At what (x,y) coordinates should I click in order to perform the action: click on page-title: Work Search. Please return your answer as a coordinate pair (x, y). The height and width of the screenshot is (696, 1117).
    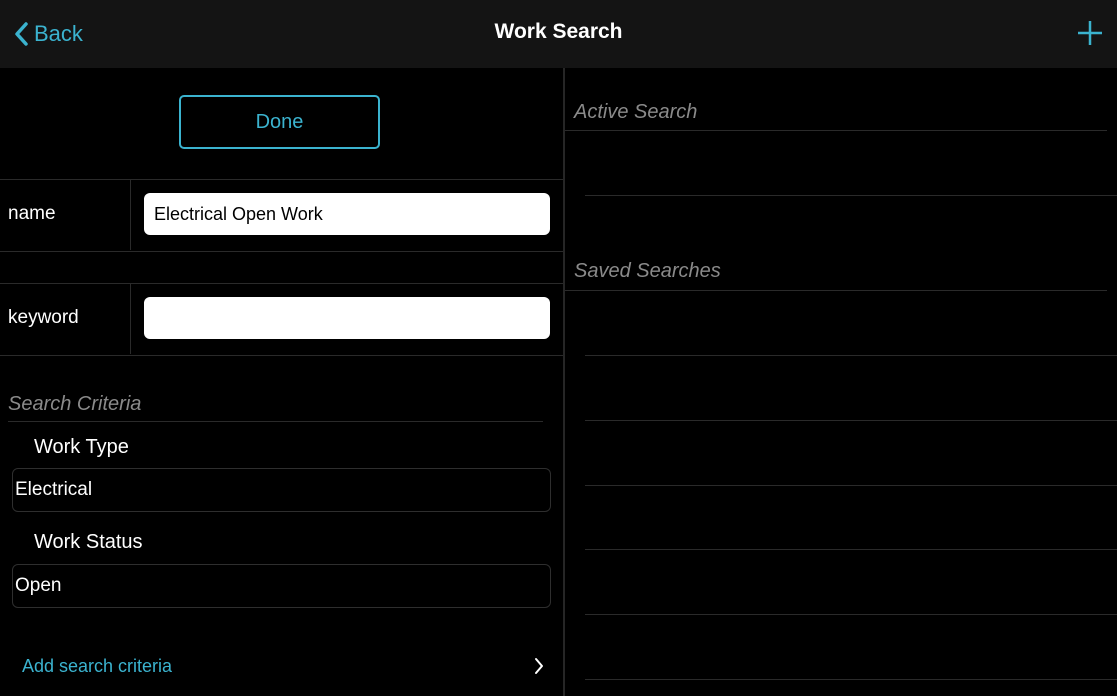
    Looking at the image, I should click on (558, 31).